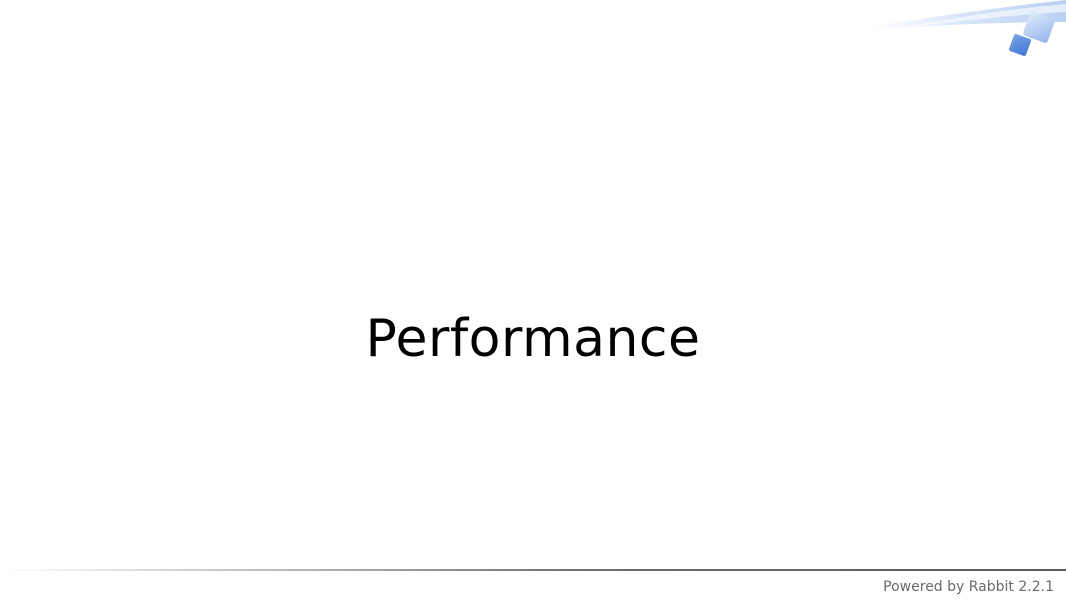  I want to click on footer-divider, so click(533, 570).